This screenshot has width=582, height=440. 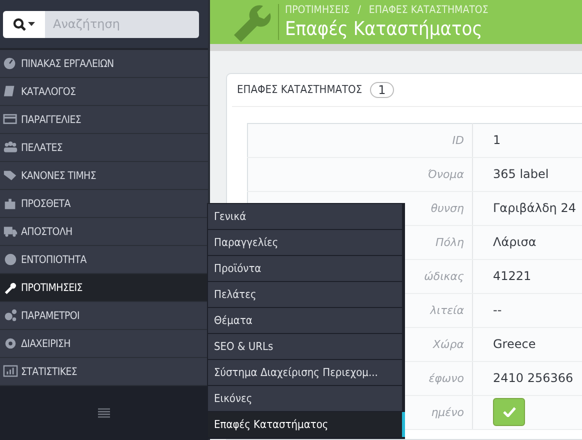 I want to click on field-label: ώδικας, so click(x=444, y=276).